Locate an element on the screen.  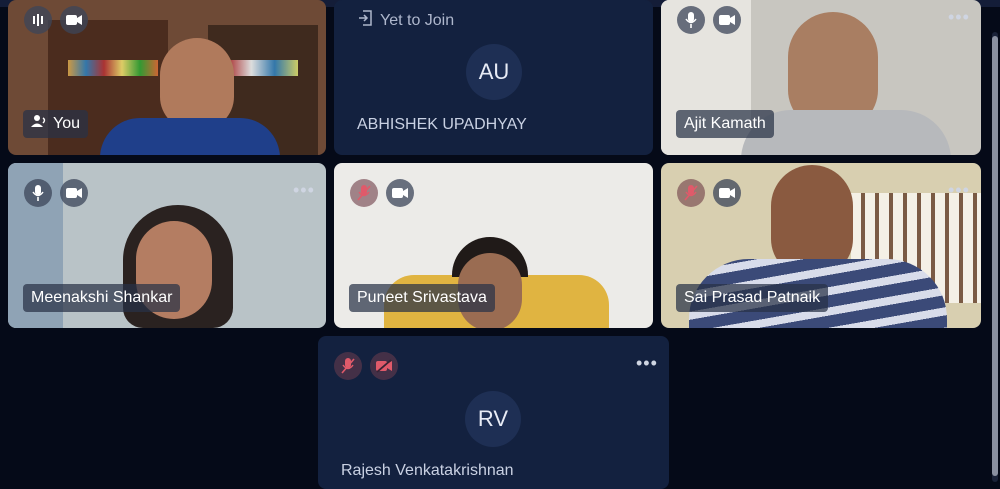
yet-to-join-status: Yet to Join is located at coordinates (406, 20).